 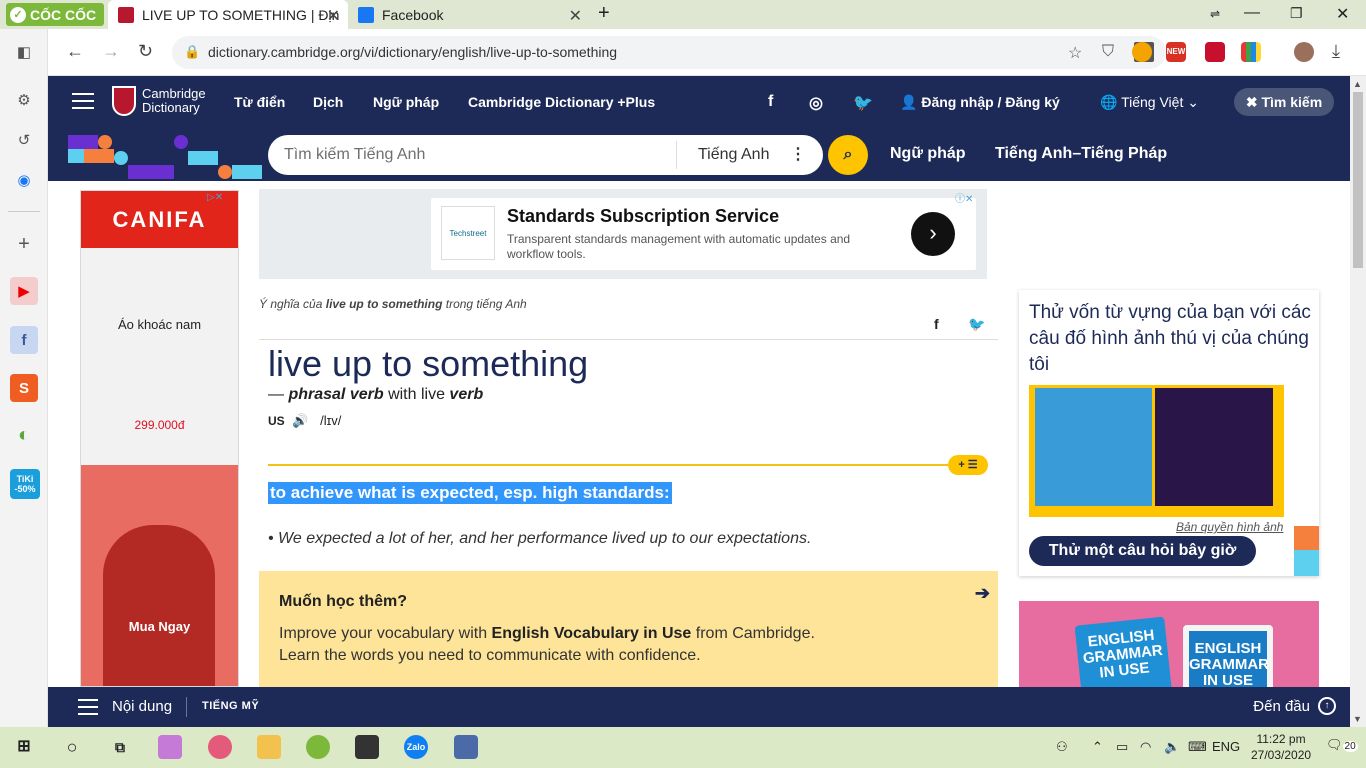 I want to click on share-facebook-icon: f, so click(x=936, y=324).